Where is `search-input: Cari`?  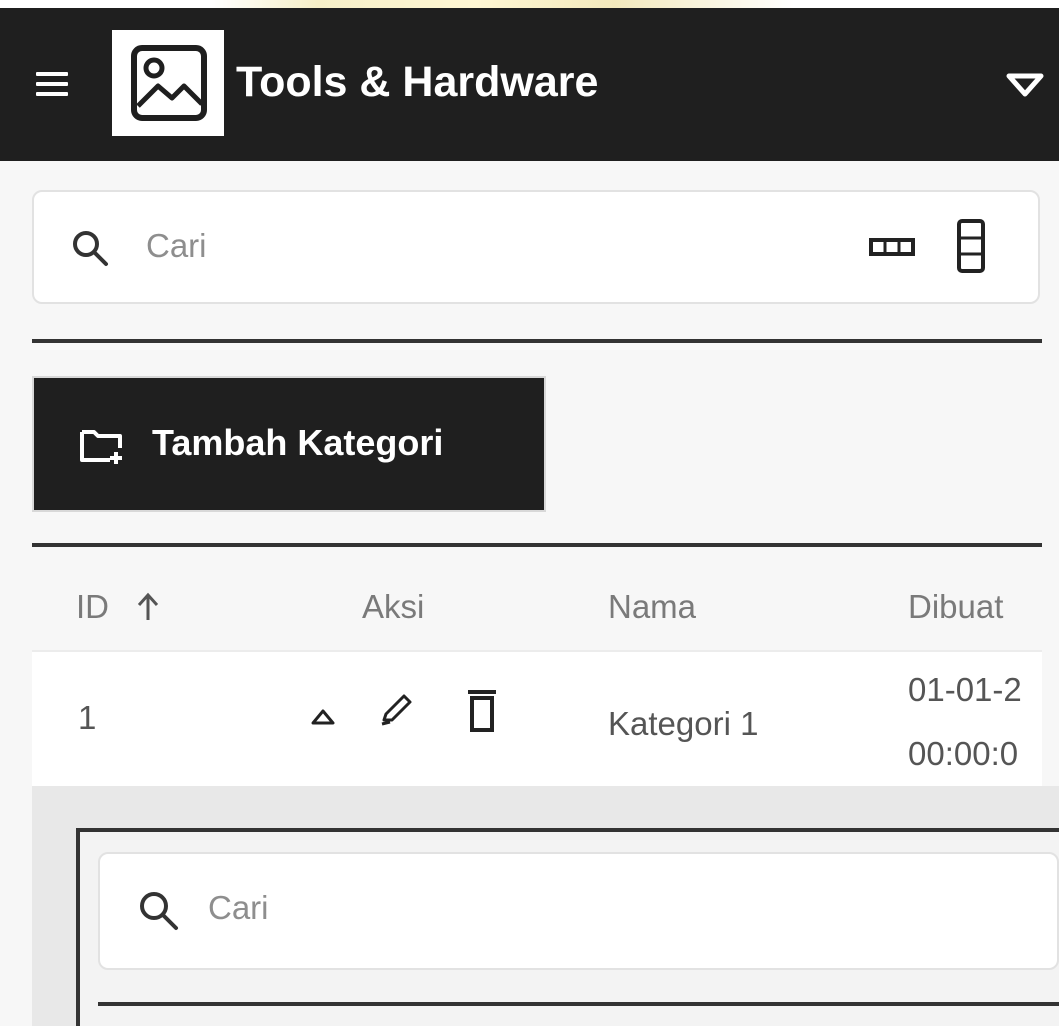 search-input: Cari is located at coordinates (176, 246).